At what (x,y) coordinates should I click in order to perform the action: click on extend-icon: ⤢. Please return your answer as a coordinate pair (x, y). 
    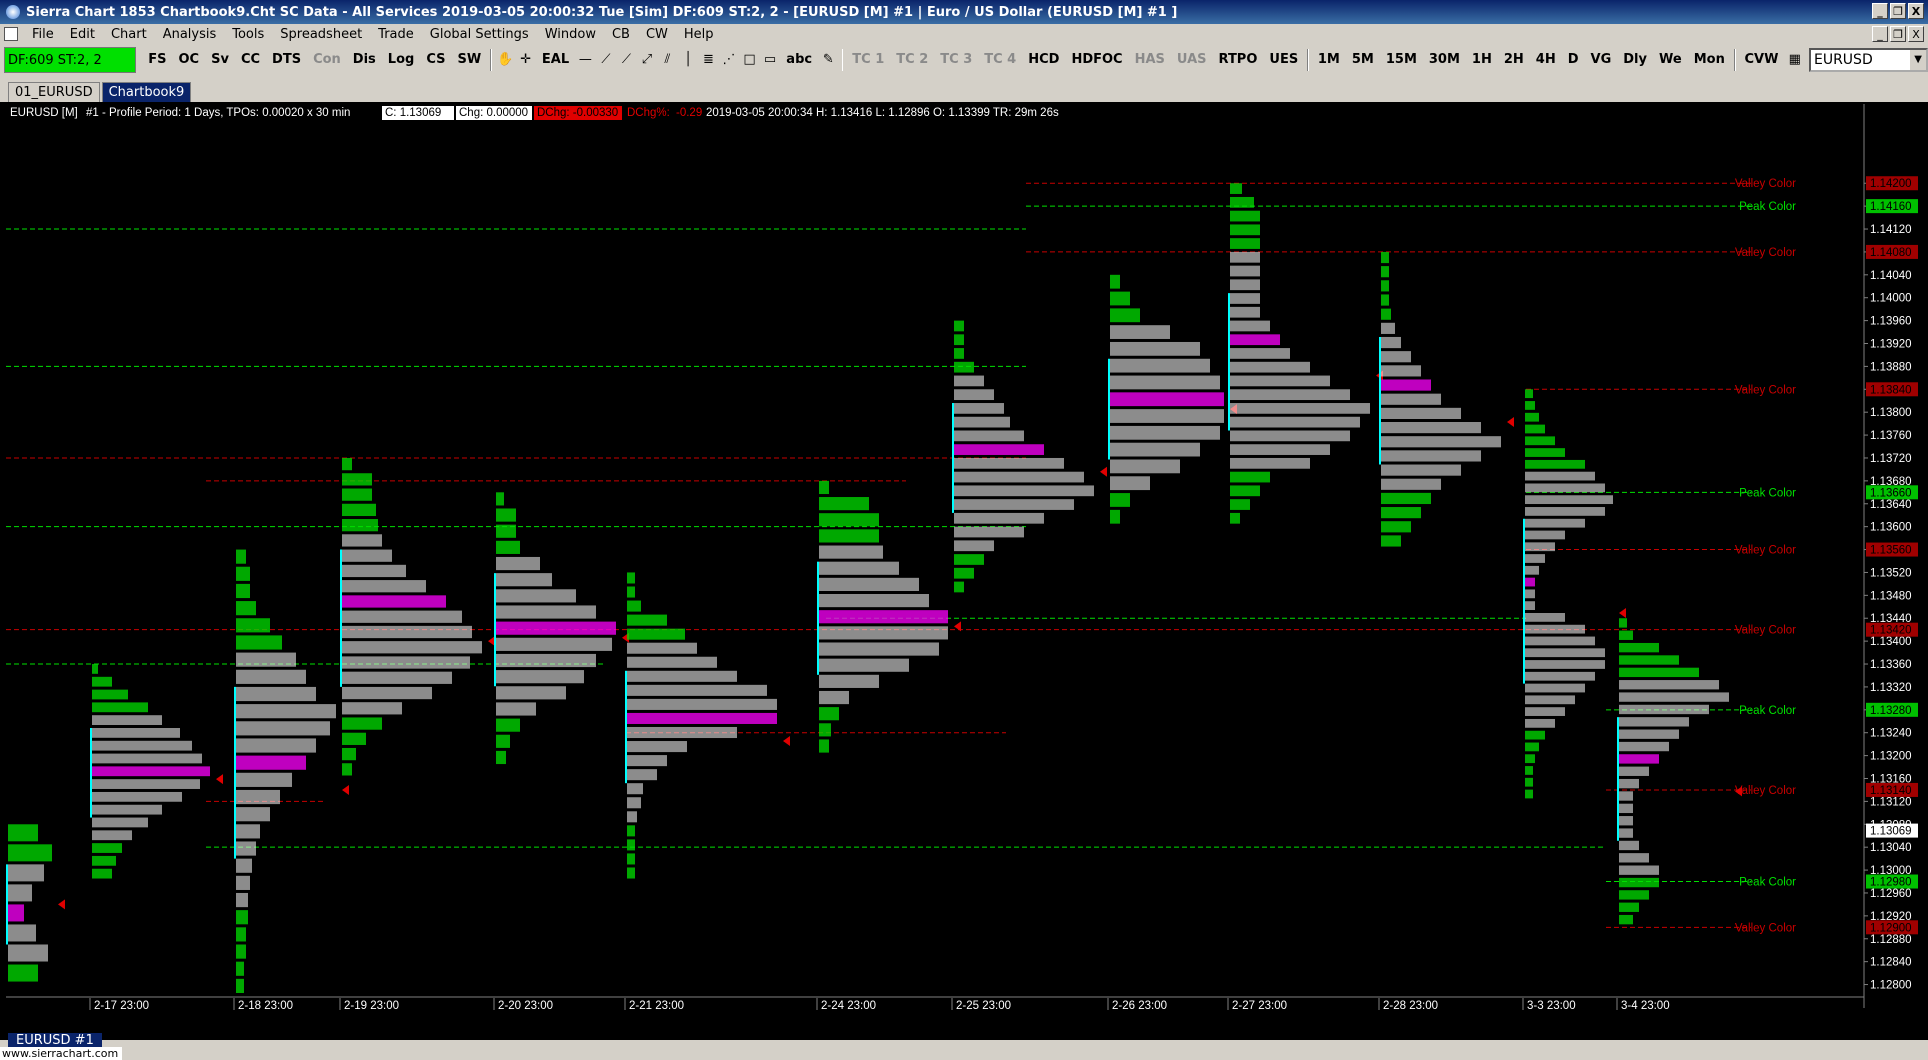
    Looking at the image, I should click on (647, 60).